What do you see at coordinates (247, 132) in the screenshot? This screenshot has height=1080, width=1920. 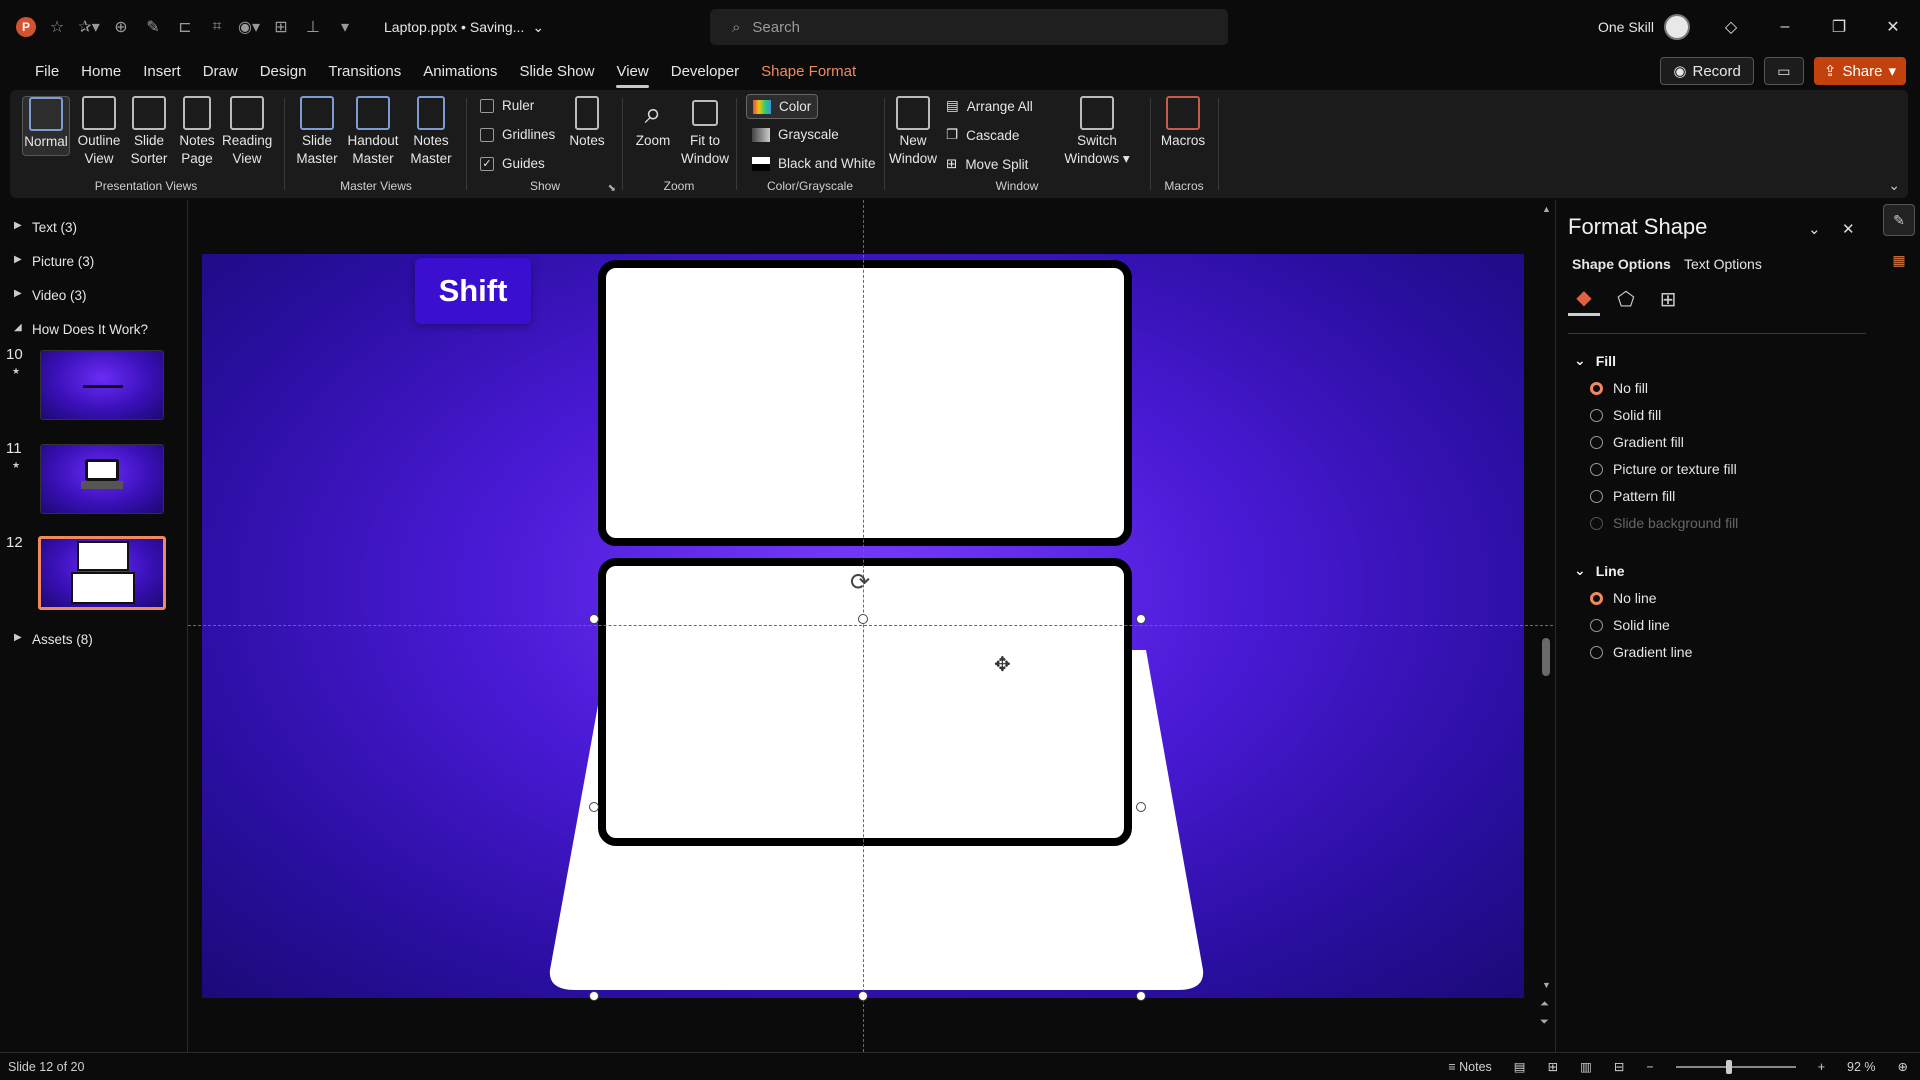 I see `reading-view-button: Reading View` at bounding box center [247, 132].